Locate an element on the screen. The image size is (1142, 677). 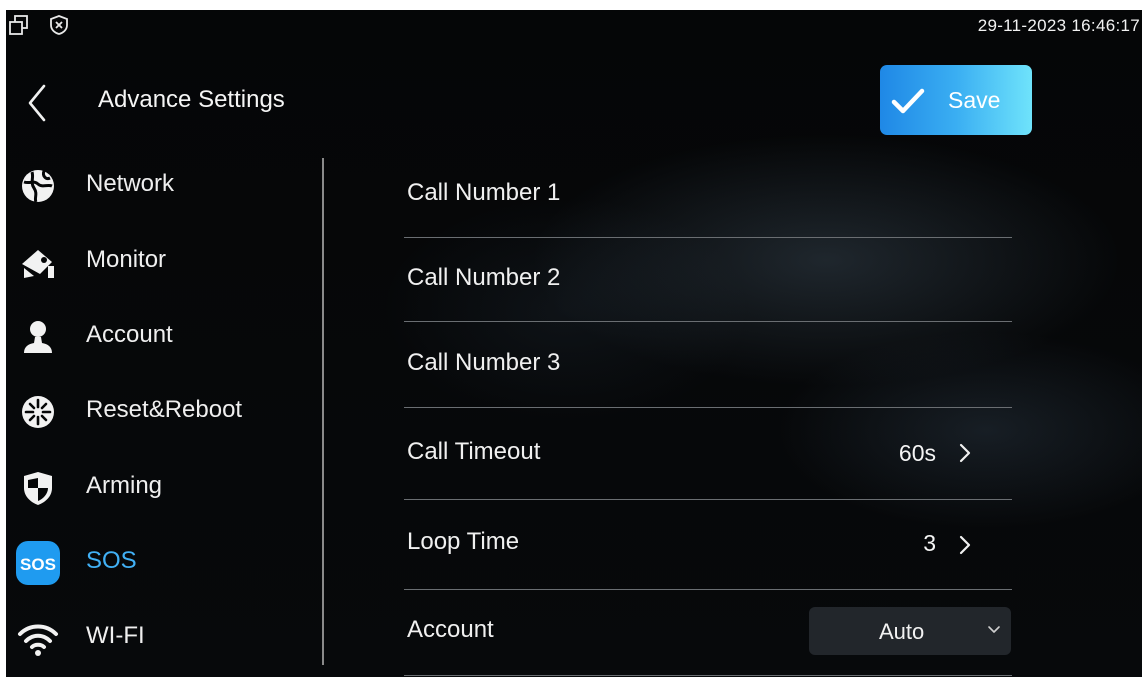
sidebar-item-label: Reset&Reboot is located at coordinates (164, 409).